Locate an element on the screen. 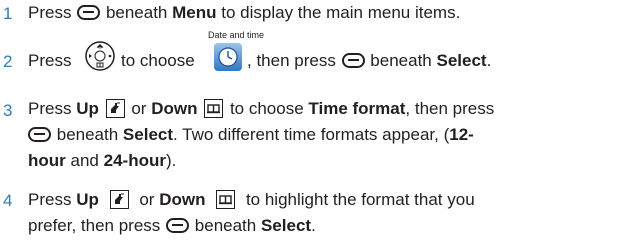  text: and is located at coordinates (84, 160).